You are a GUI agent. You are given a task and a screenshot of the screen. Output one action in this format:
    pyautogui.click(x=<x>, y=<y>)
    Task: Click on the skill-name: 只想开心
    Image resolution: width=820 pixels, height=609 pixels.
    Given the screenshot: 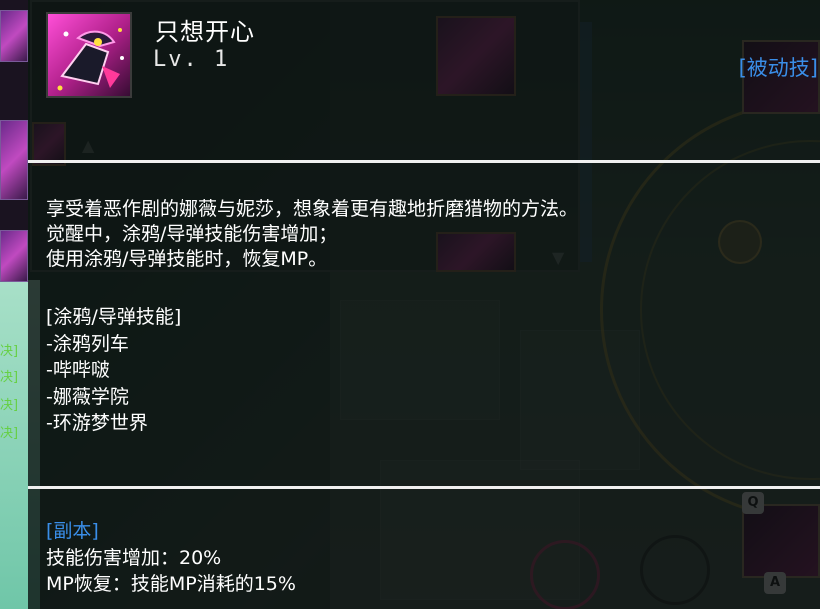 What is the action you would take?
    pyautogui.click(x=205, y=32)
    